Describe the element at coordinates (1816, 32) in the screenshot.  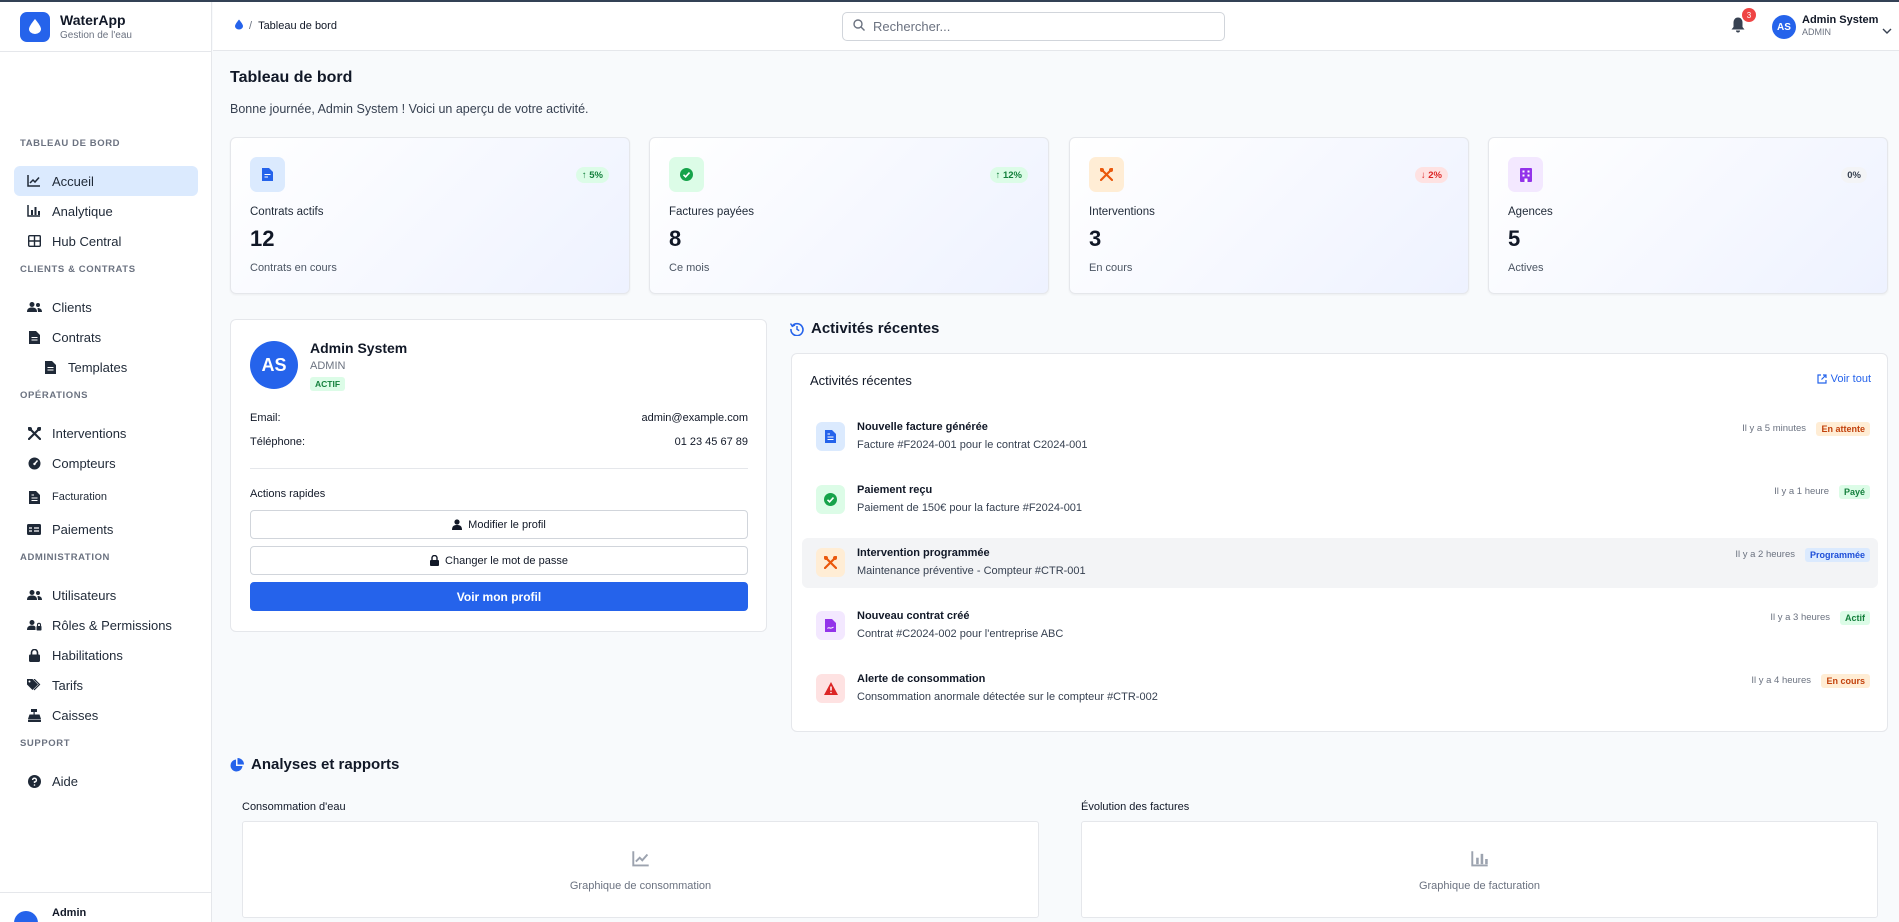
I see `user-role: ADMIN` at that location.